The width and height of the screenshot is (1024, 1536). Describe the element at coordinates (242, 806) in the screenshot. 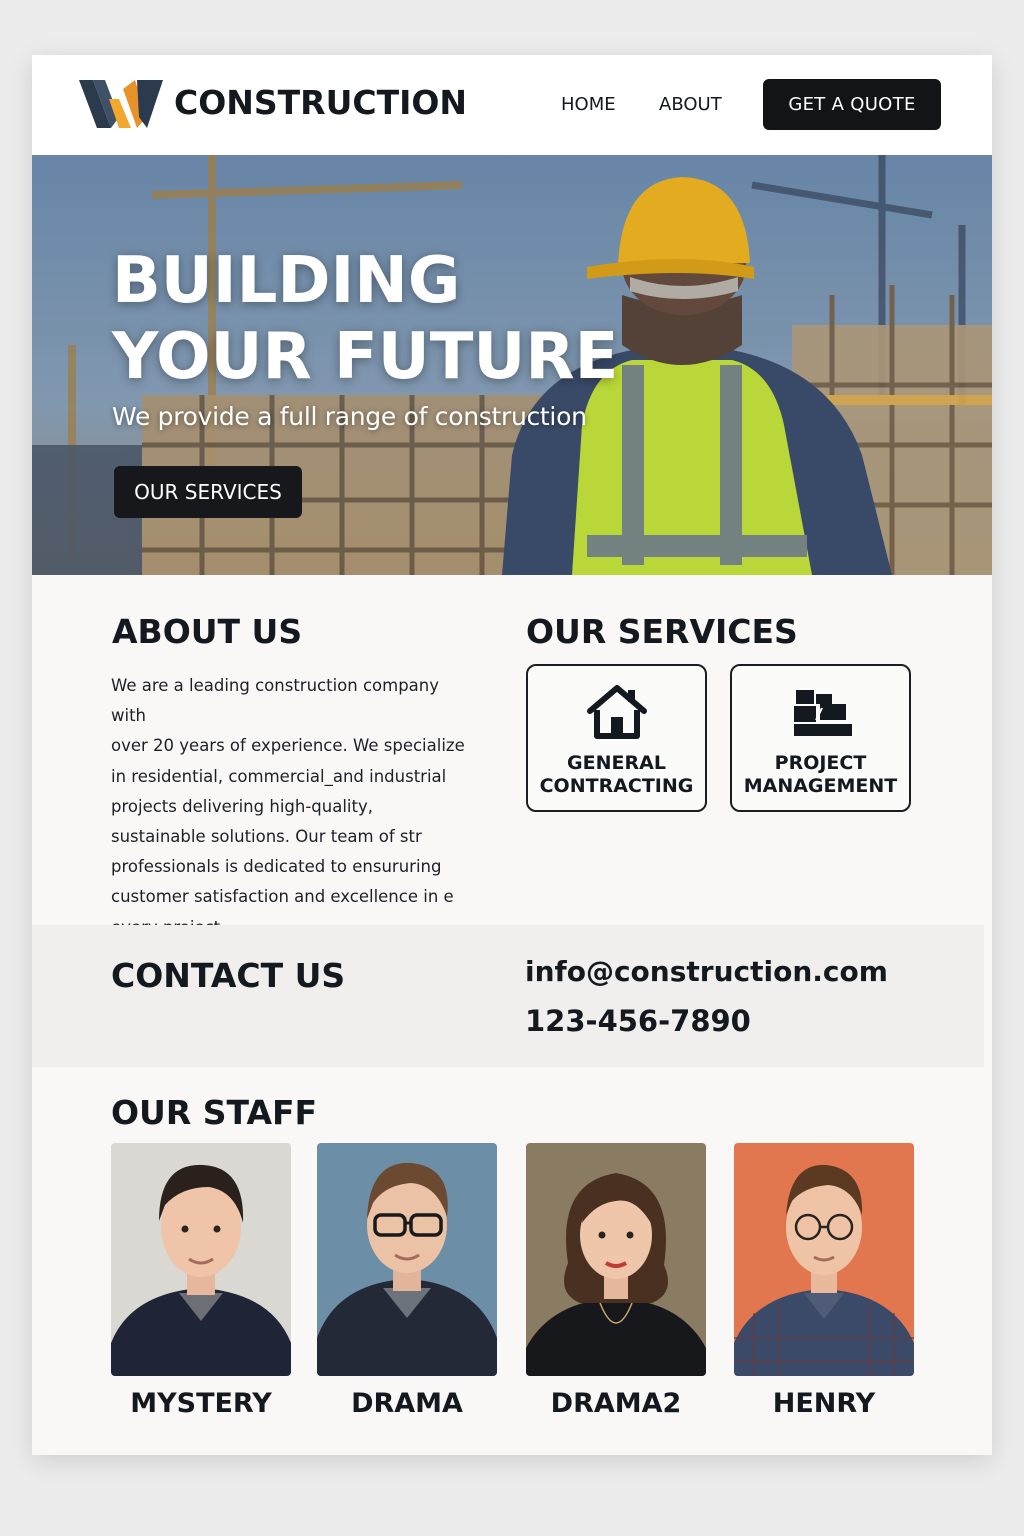

I see `about-line: projects delivering high-quality,` at that location.